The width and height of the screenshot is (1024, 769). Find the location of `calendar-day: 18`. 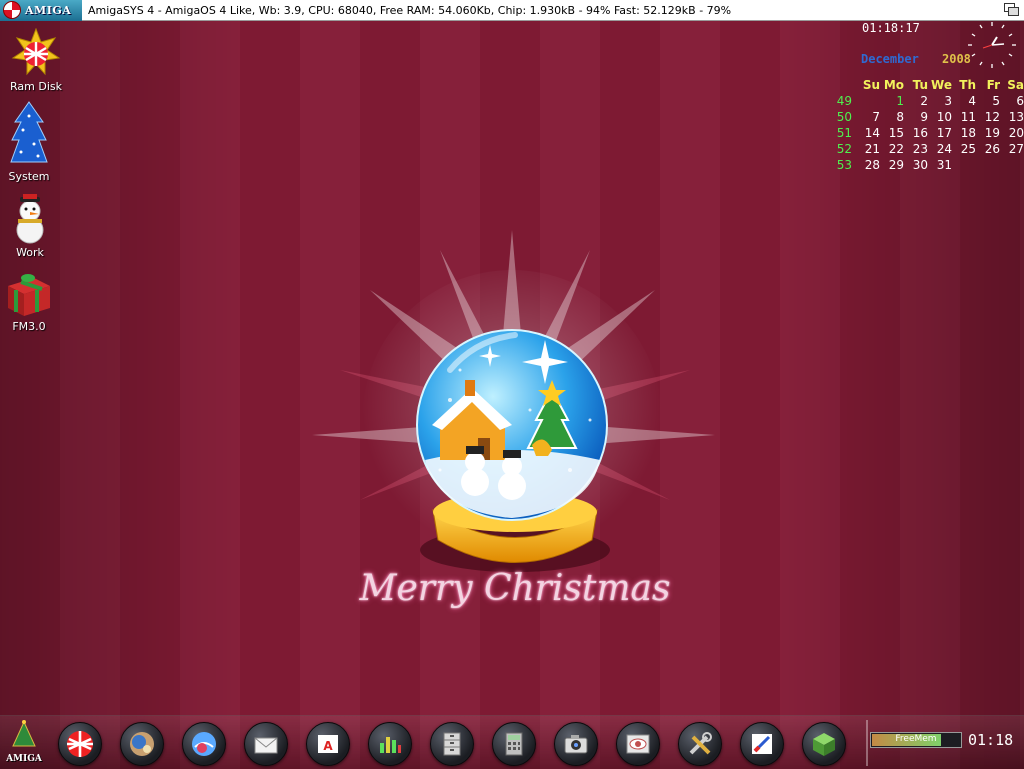

calendar-day: 18 is located at coordinates (968, 133).